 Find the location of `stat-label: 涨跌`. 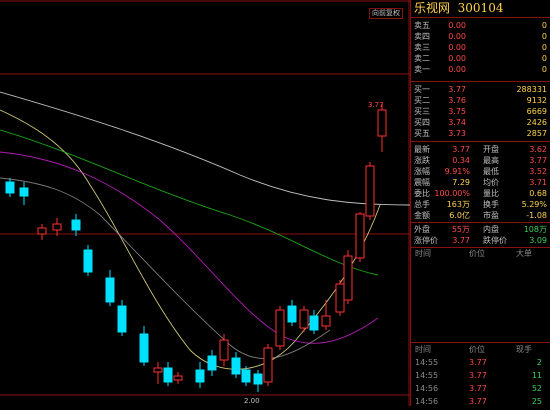

stat-label: 涨跌 is located at coordinates (422, 160).